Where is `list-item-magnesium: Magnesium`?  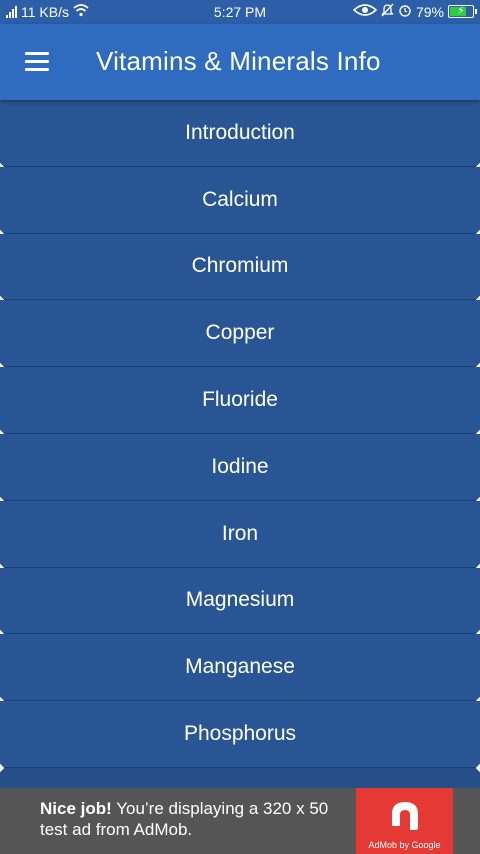 list-item-magnesium: Magnesium is located at coordinates (240, 601).